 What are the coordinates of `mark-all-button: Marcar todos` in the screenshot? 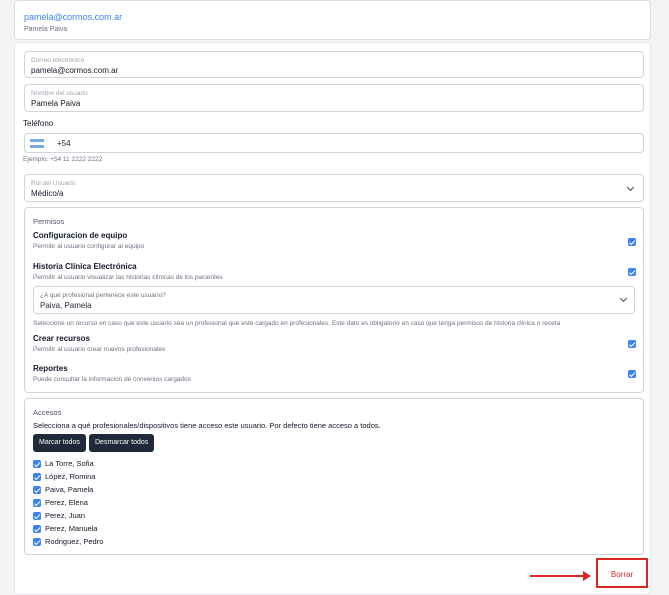 It's located at (59, 443).